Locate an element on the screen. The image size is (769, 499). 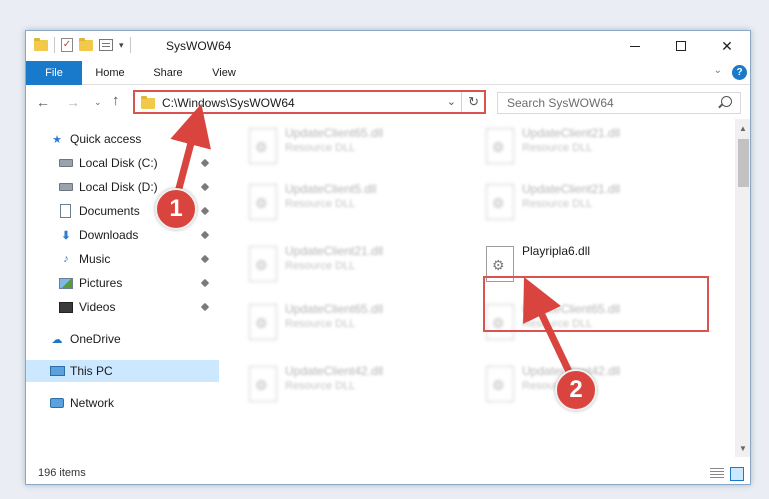
sidebar-item-quick-access: ★ Quick access is located at coordinates (122, 139).